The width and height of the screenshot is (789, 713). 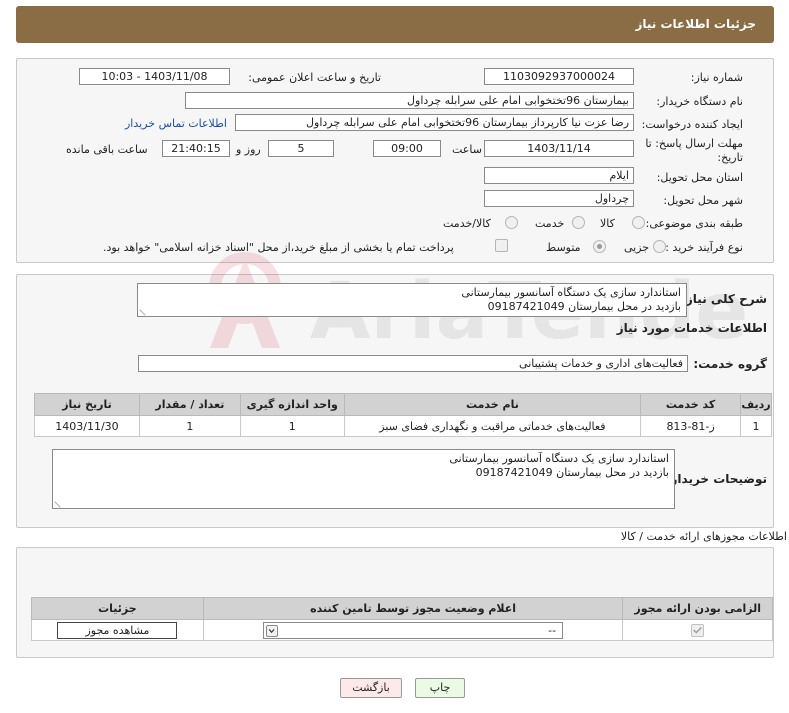 What do you see at coordinates (552, 630) in the screenshot?
I see `permit-status-select-value: --` at bounding box center [552, 630].